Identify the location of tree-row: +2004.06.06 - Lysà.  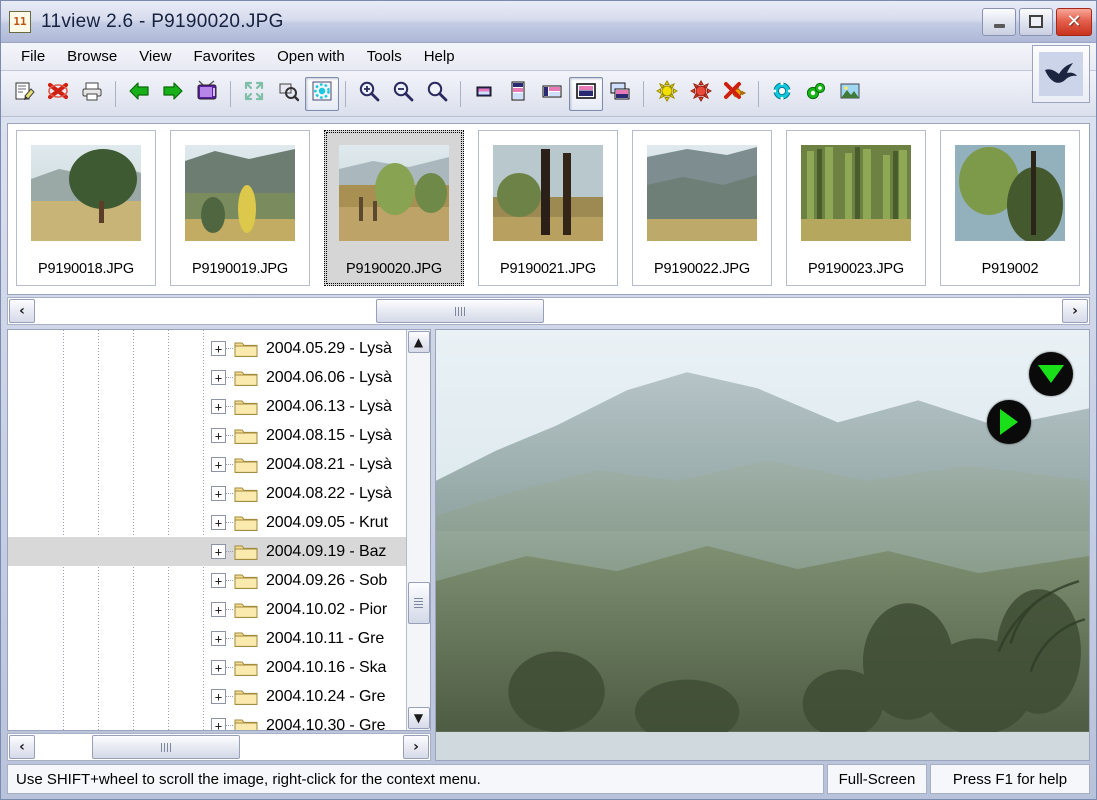
(219, 377).